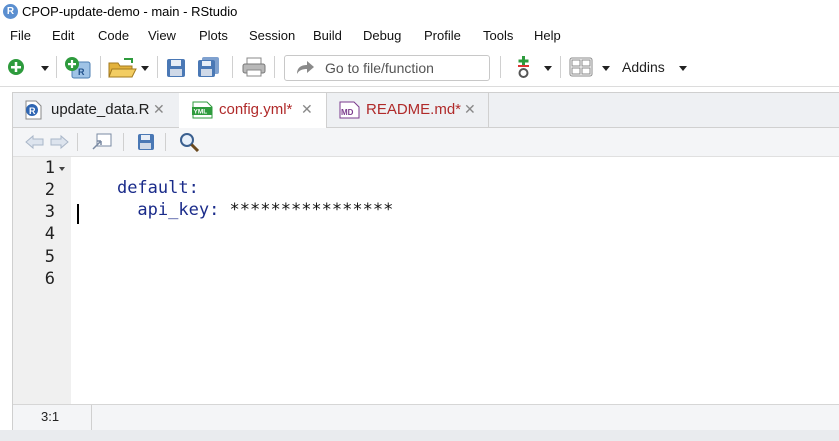 The height and width of the screenshot is (441, 839). I want to click on new-file-button, so click(16, 69).